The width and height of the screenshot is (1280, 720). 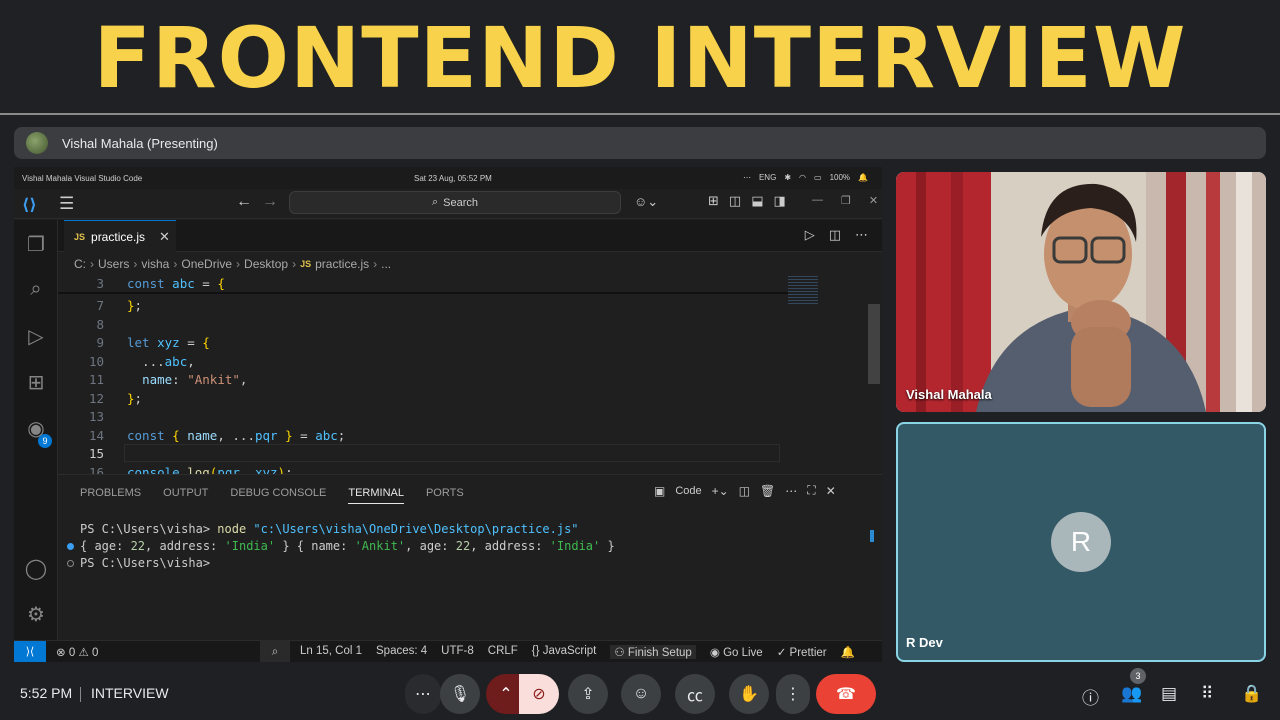 I want to click on participant-tile-rdev: R R Dev, so click(x=1081, y=542).